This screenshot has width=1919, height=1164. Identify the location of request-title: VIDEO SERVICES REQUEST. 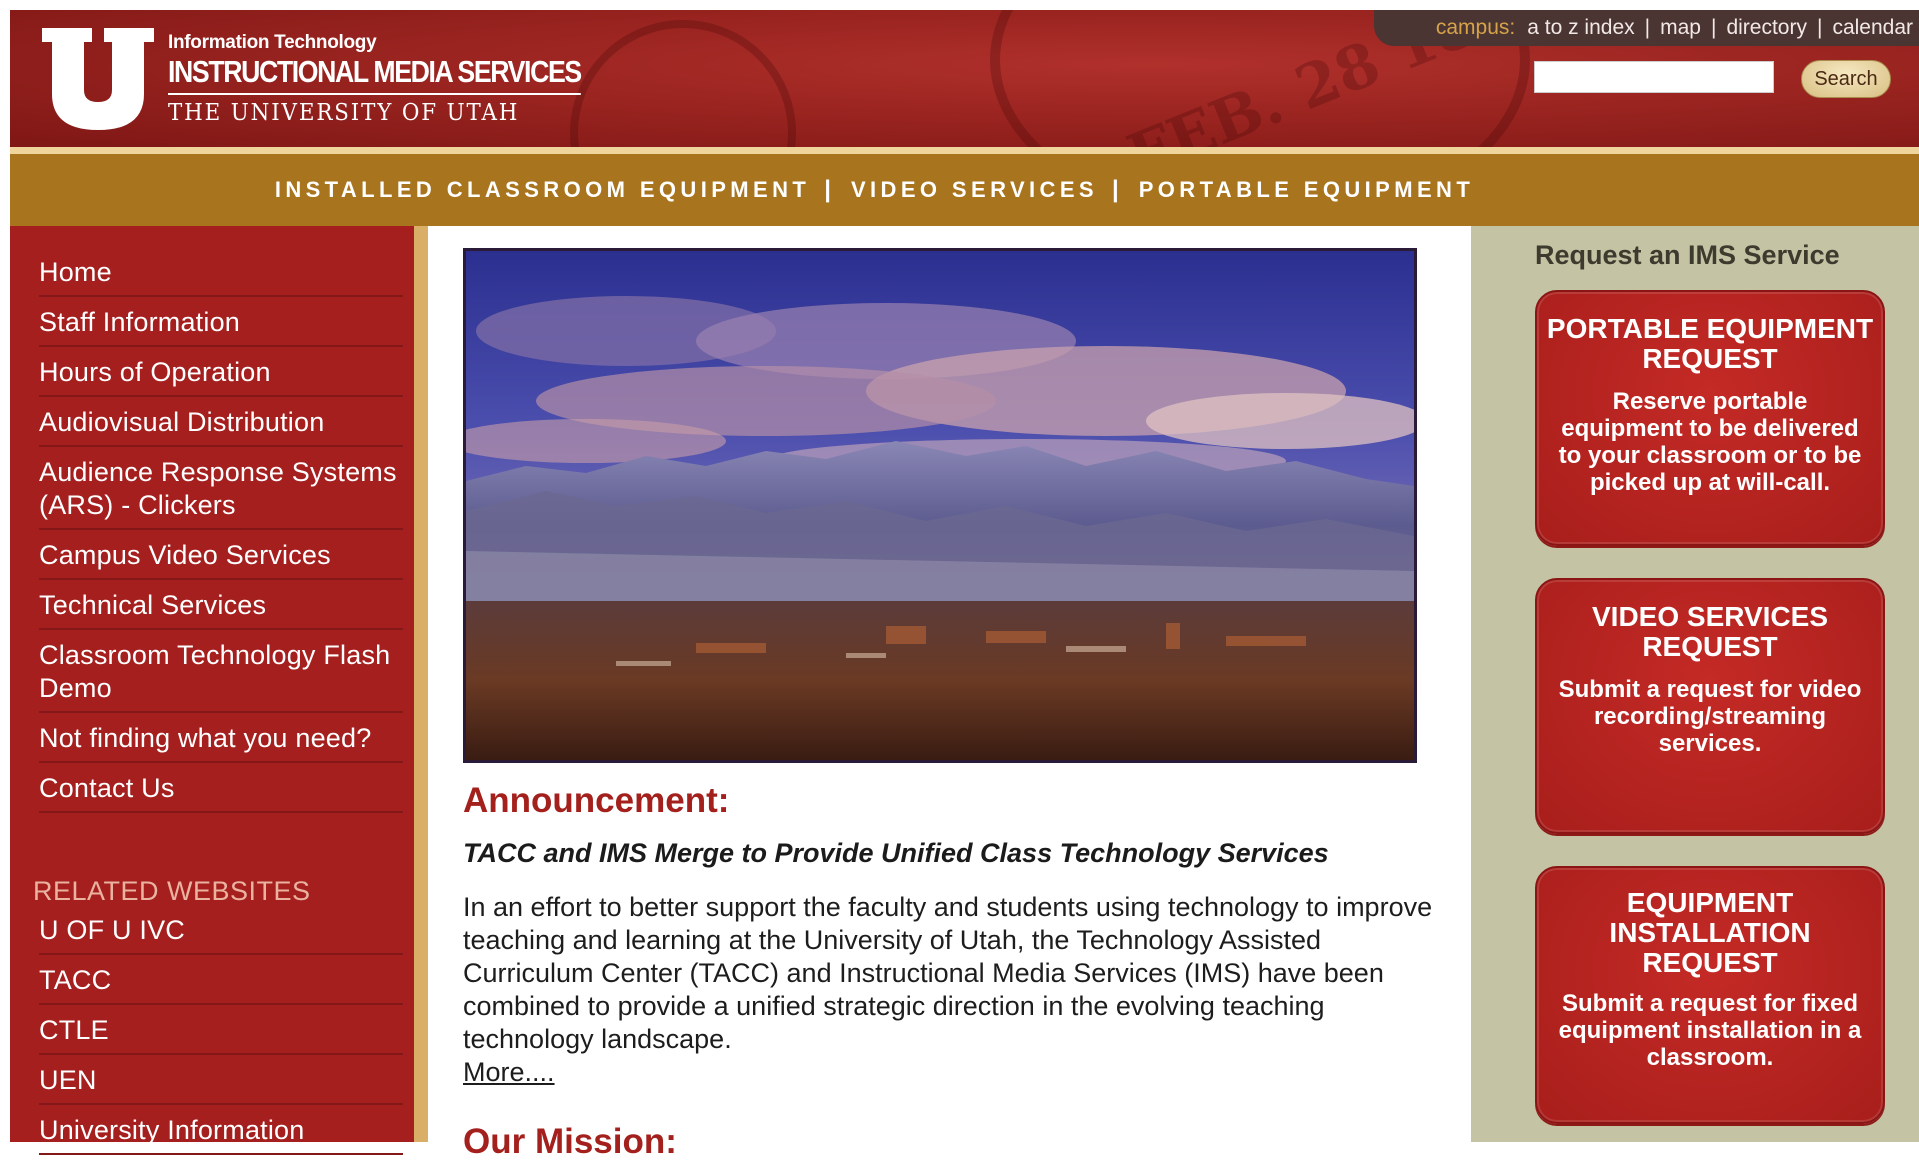
(1709, 631).